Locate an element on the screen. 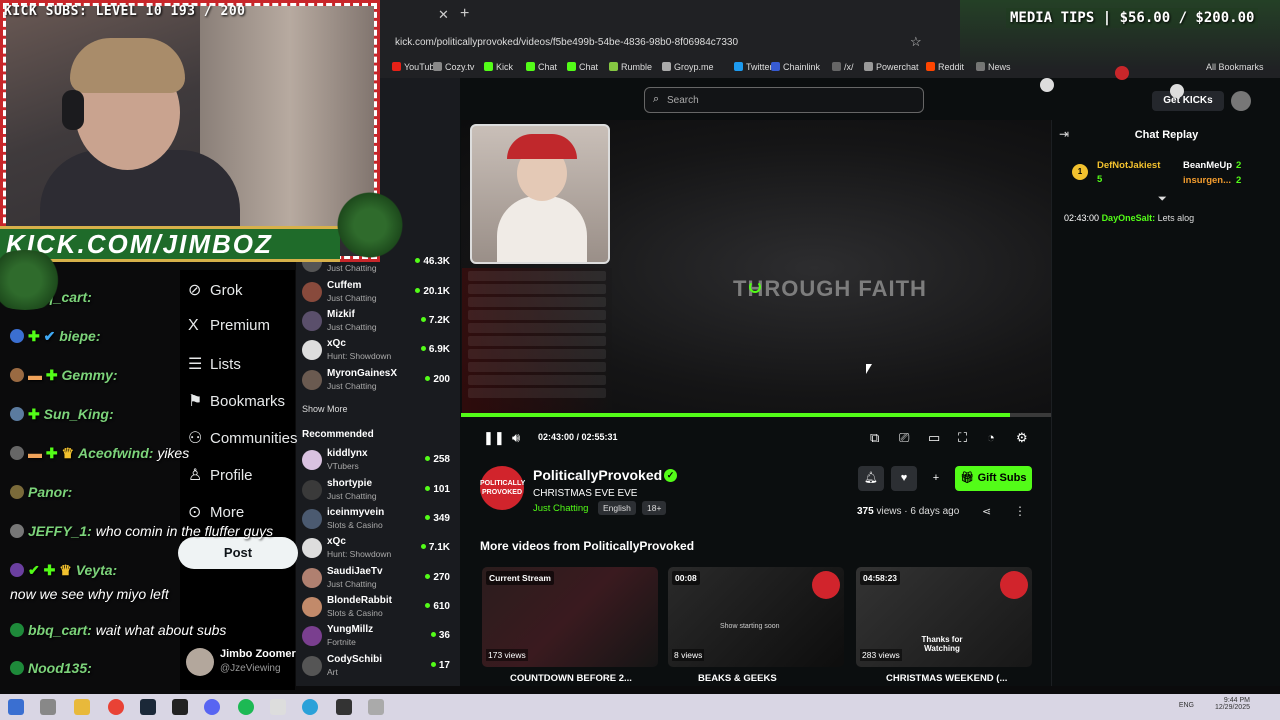  sidebar-channel: xQc Hunt: Showdown 6.9K is located at coordinates (378, 352).